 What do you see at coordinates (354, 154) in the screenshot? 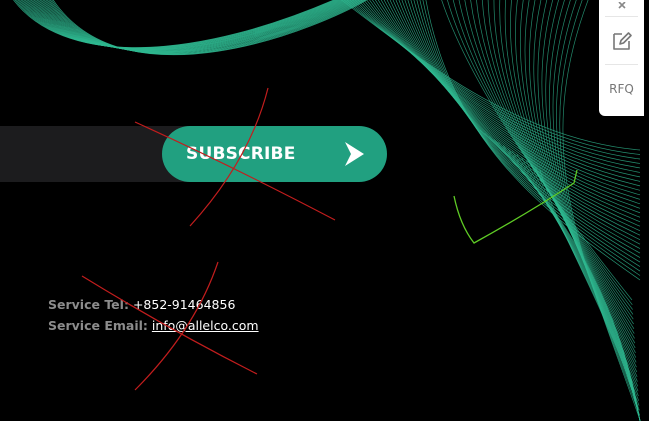
I see `send-arrow-icon` at bounding box center [354, 154].